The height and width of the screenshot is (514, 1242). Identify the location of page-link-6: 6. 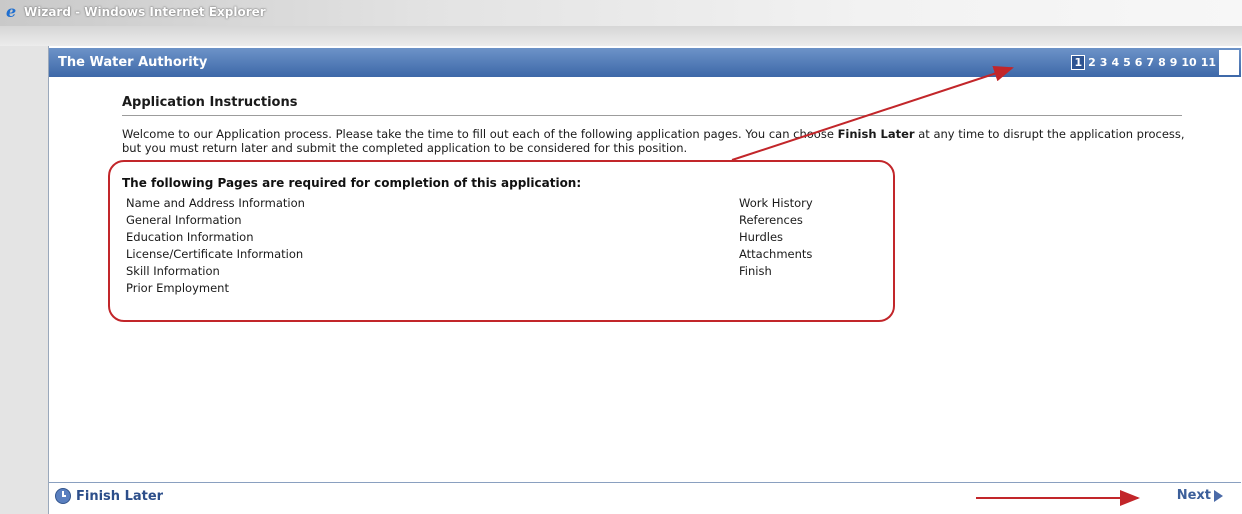
(1139, 62).